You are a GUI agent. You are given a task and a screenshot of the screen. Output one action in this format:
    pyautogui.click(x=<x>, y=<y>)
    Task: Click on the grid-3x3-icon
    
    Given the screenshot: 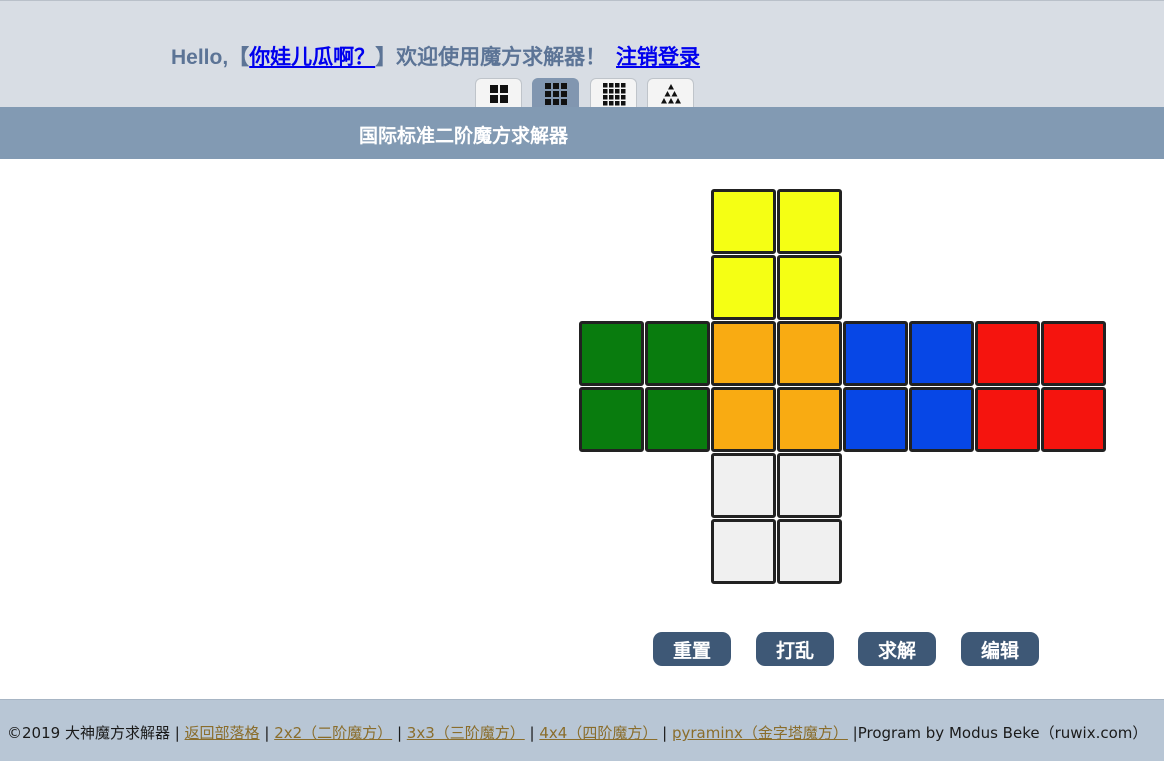 What is the action you would take?
    pyautogui.click(x=556, y=94)
    